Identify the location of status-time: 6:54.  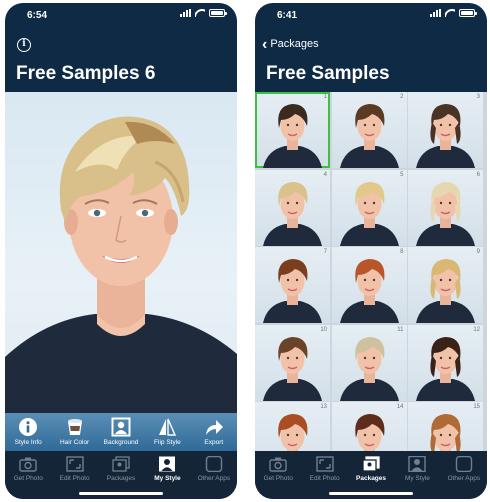
(37, 15).